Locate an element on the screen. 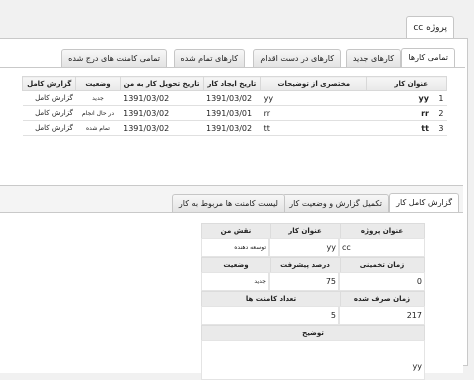  col-description: مختصری از توضیحات is located at coordinates (314, 83).